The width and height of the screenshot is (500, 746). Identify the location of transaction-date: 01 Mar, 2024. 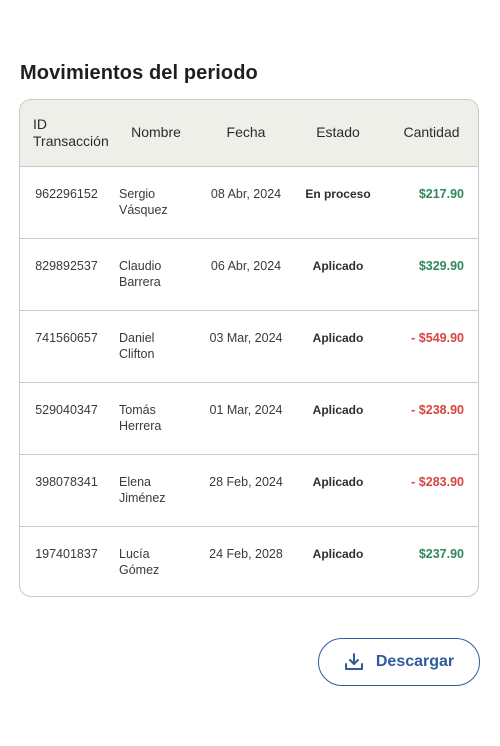
(246, 417).